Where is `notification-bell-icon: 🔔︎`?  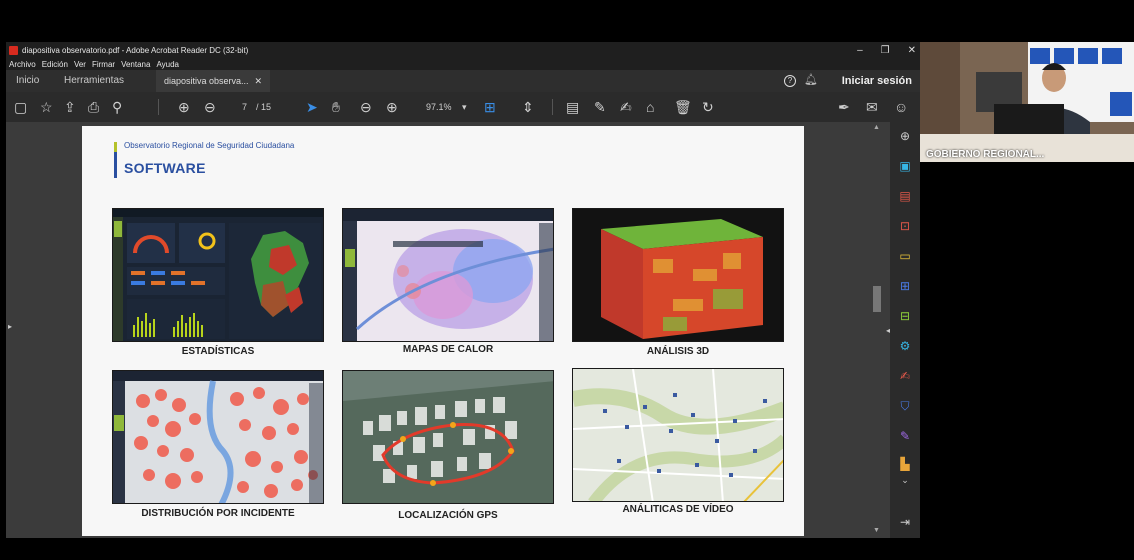
notification-bell-icon: 🔔︎ is located at coordinates (811, 79).